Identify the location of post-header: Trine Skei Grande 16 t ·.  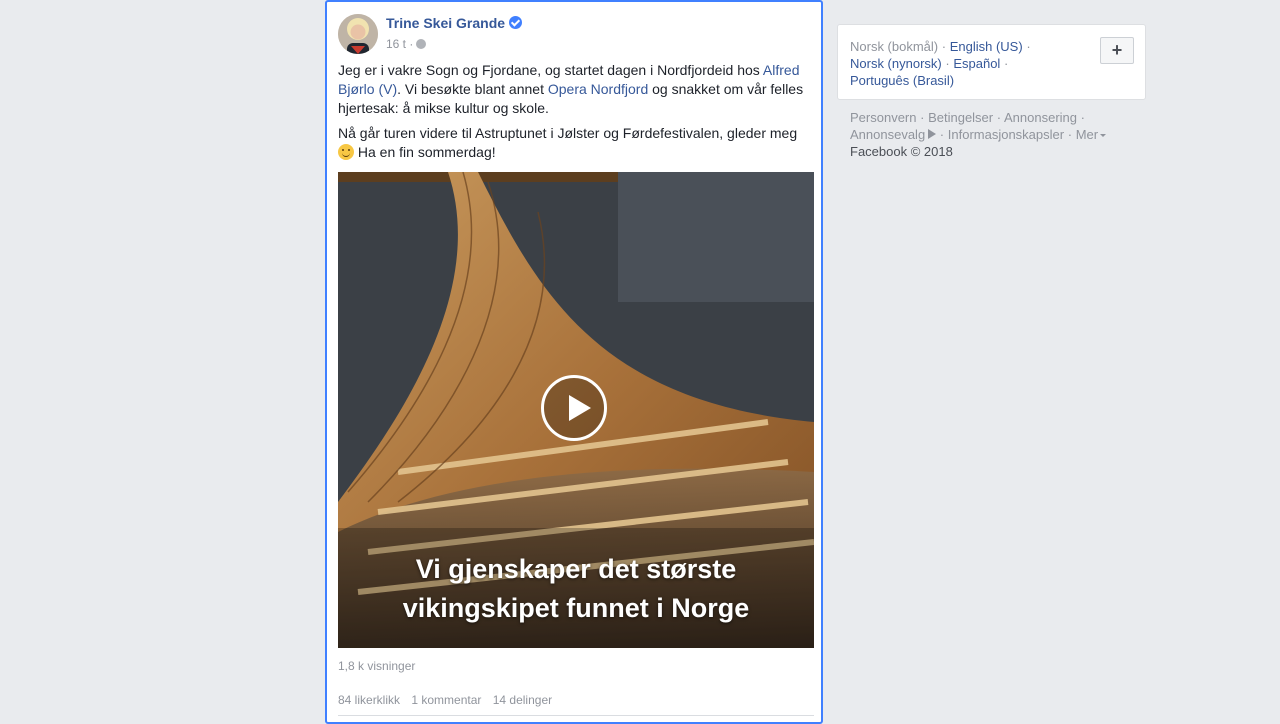
(573, 34).